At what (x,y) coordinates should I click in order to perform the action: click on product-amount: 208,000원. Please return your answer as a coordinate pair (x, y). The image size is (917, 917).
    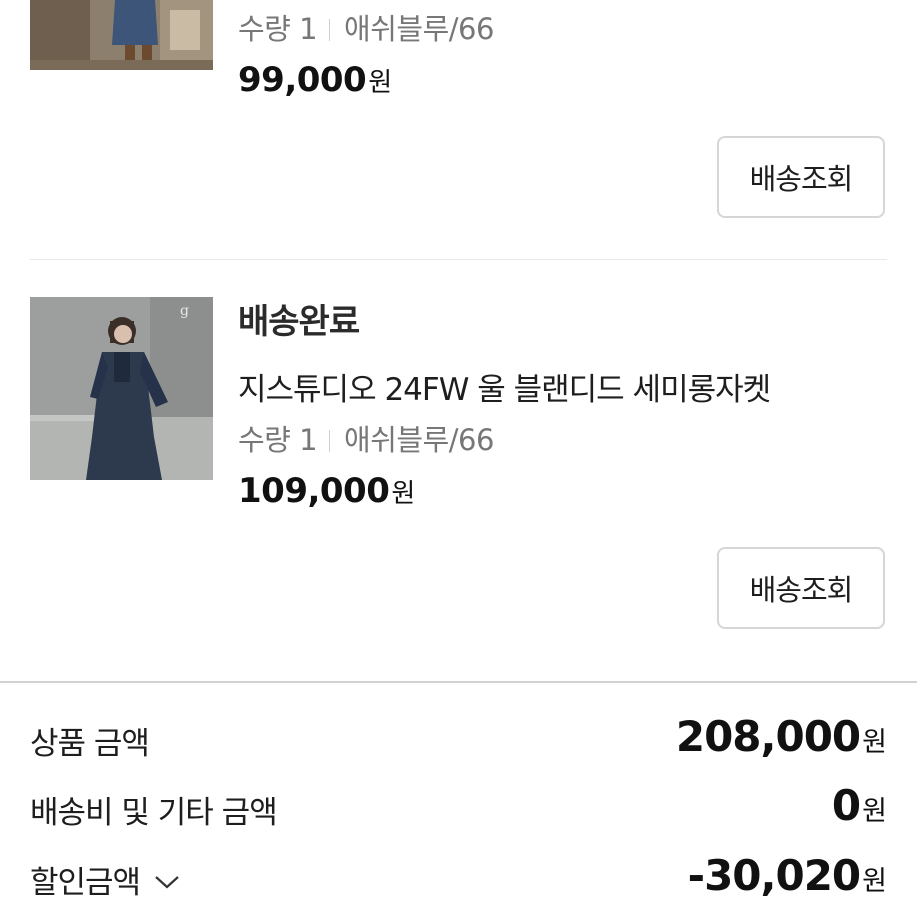
    Looking at the image, I should click on (781, 736).